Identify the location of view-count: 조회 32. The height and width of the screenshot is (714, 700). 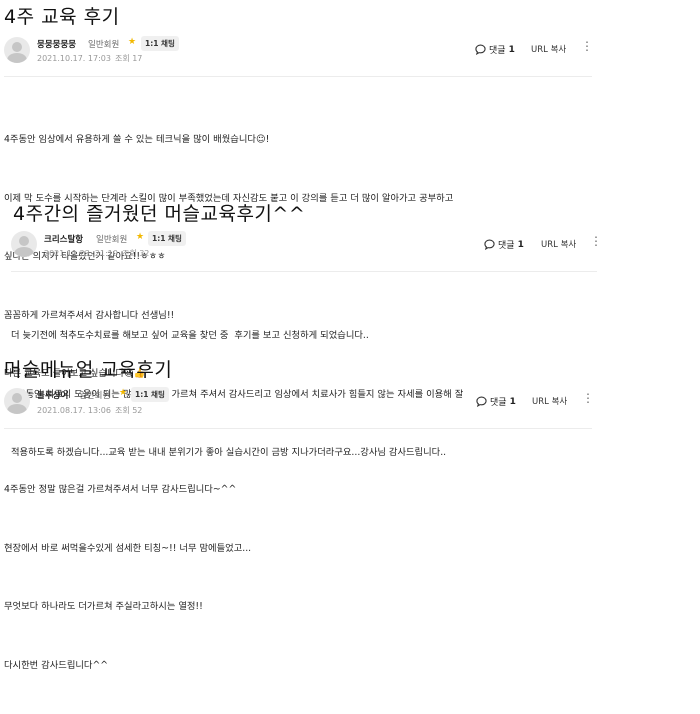
(135, 253).